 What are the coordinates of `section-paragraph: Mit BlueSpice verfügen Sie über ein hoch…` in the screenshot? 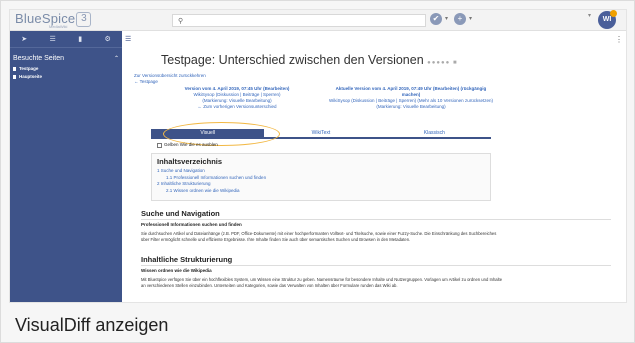 It's located at (322, 282).